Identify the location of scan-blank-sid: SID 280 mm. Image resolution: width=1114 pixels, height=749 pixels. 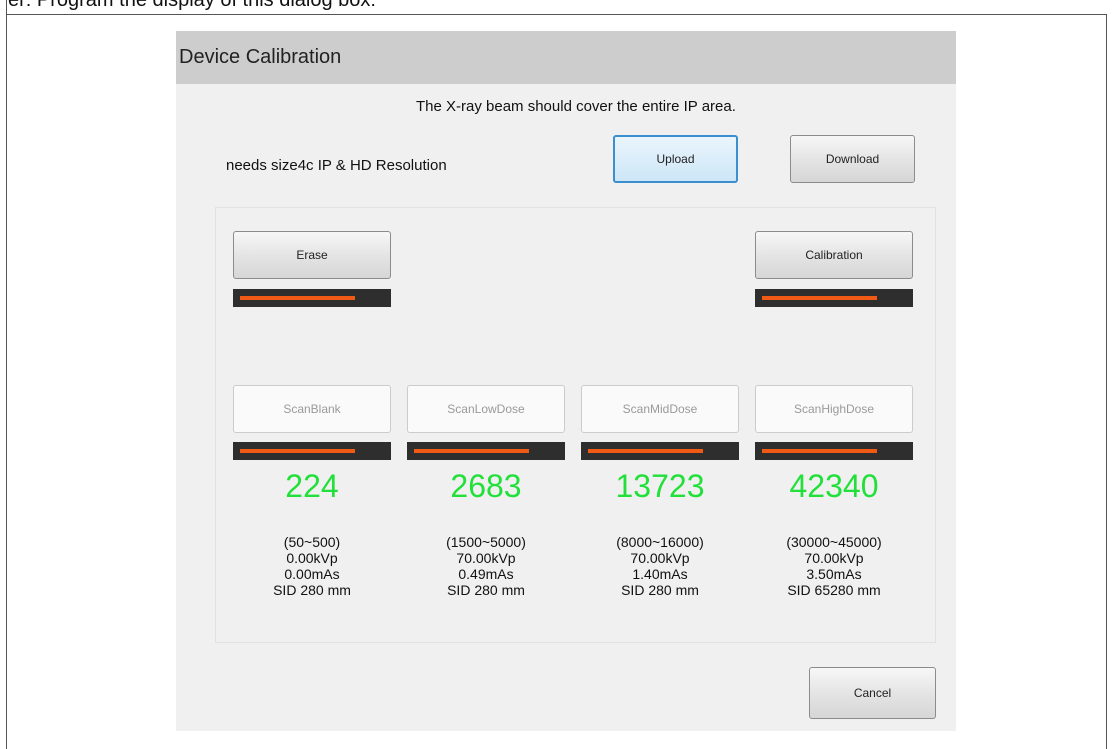
(312, 590).